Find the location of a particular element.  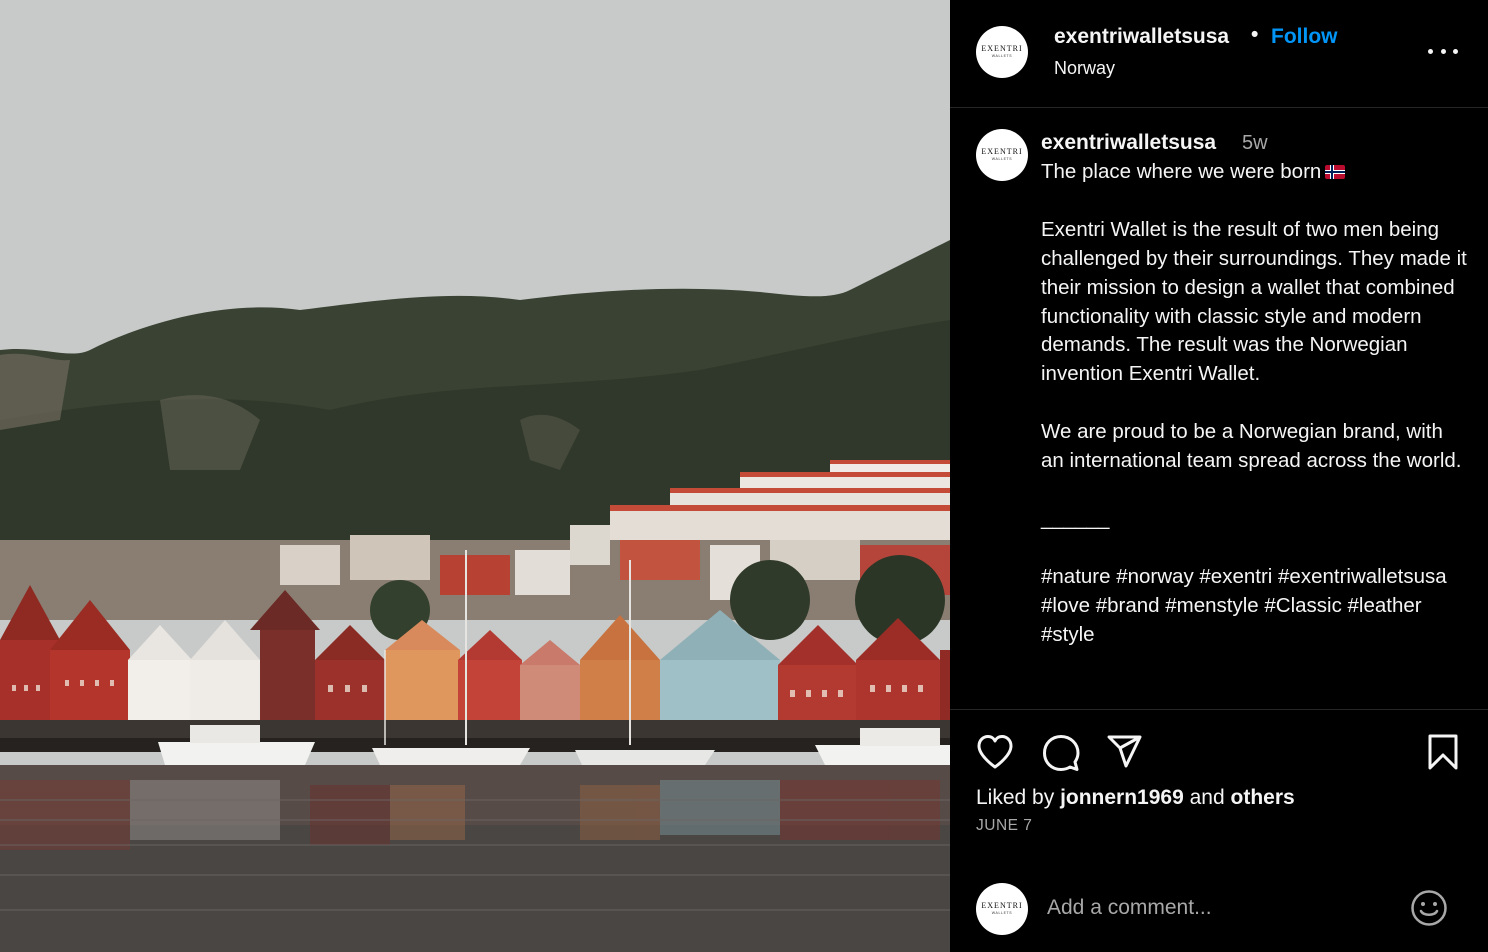

heart-icon is located at coordinates (995, 752).